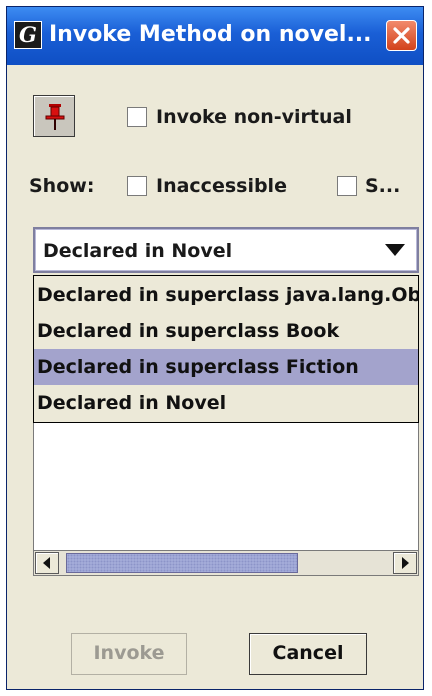 This screenshot has height=696, width=432. I want to click on app-g-icon: G, so click(28, 35).